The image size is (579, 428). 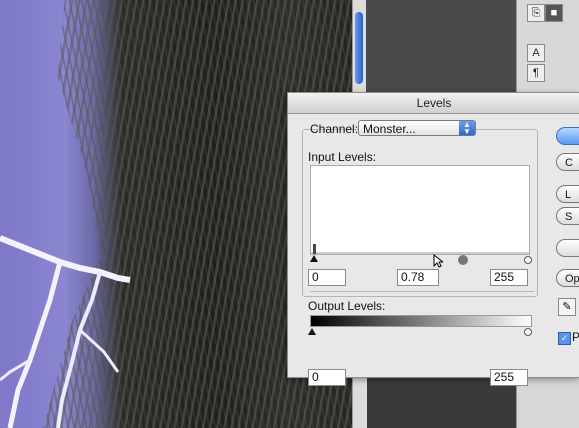 I want to click on dialog-title: Levels, so click(x=433, y=103).